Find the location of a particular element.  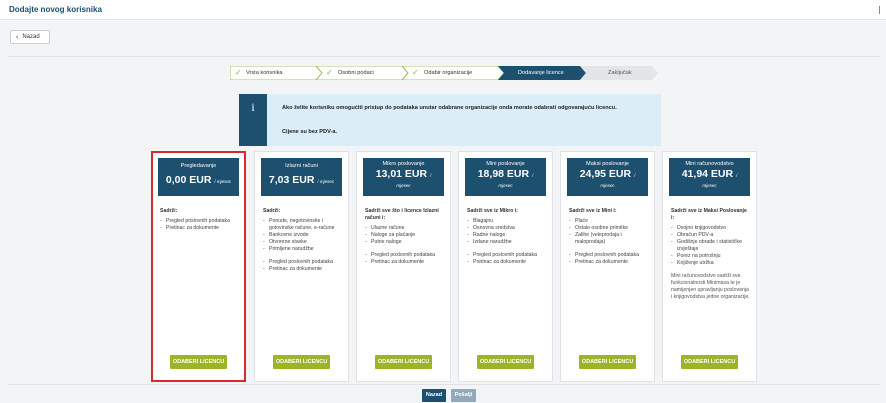

info-icon: i is located at coordinates (253, 120).